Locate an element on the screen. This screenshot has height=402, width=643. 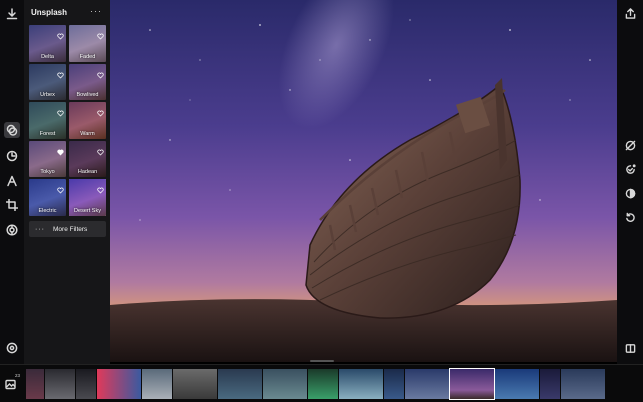
right-toolbar is located at coordinates (630, 182).